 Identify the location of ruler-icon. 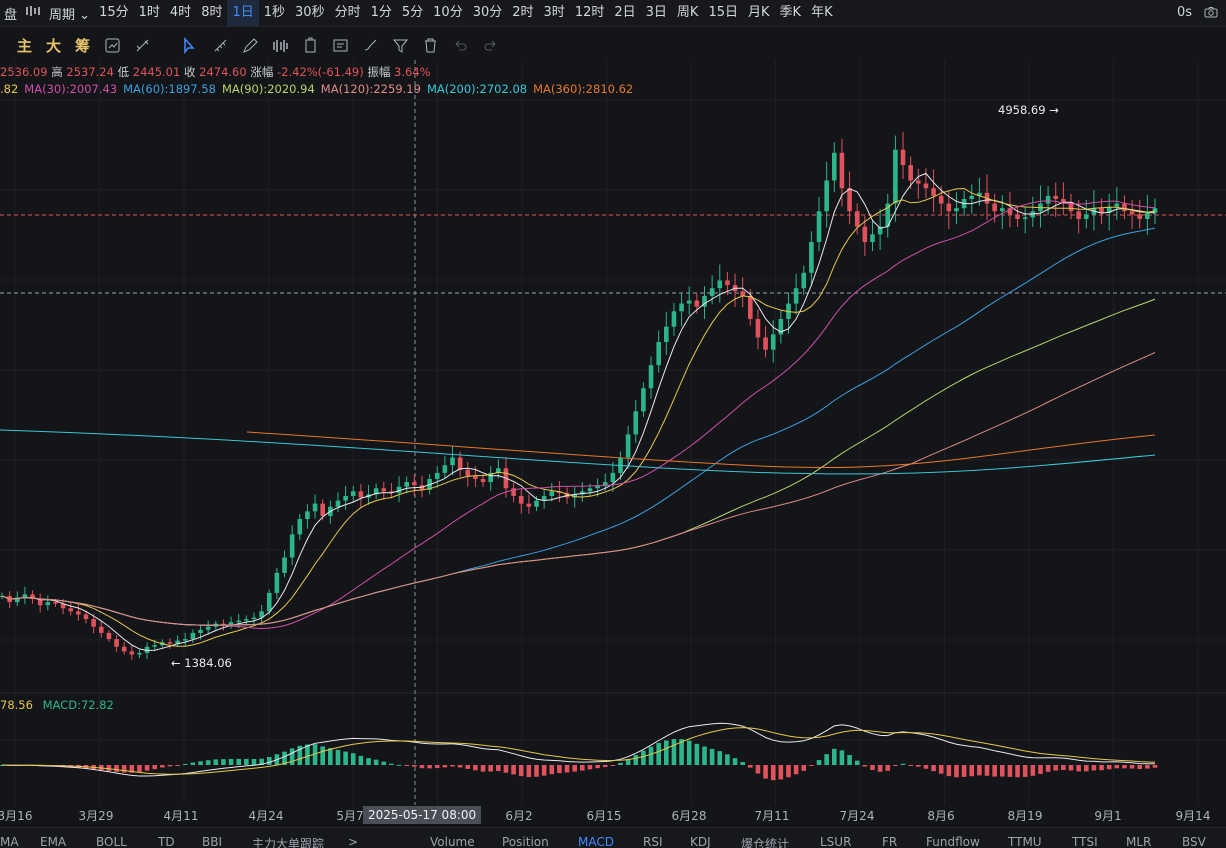
(220, 45).